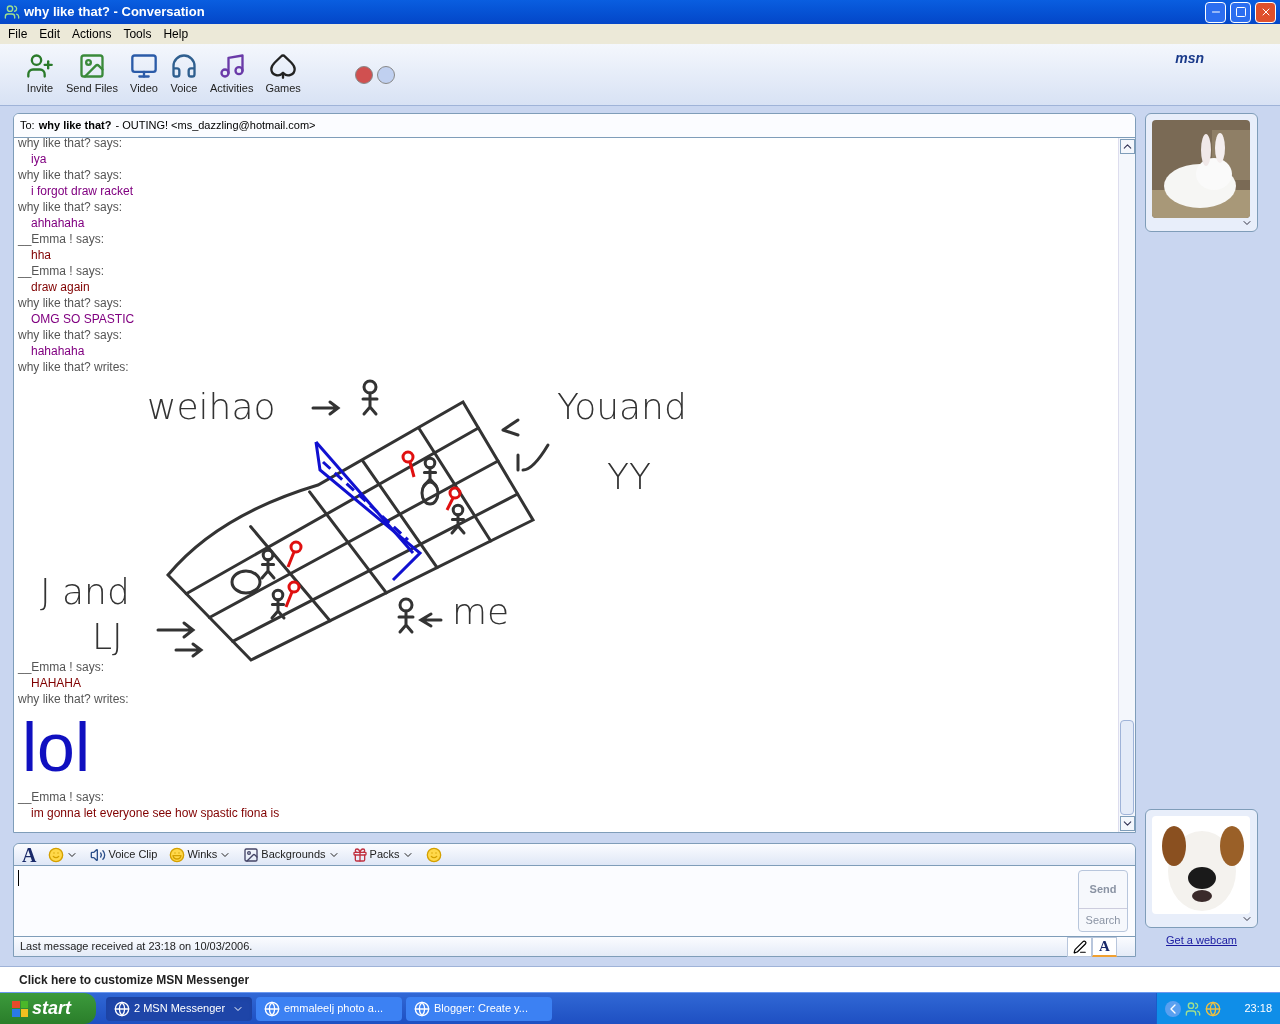  Describe the element at coordinates (137, 34) in the screenshot. I see `menu-item: Tools` at that location.